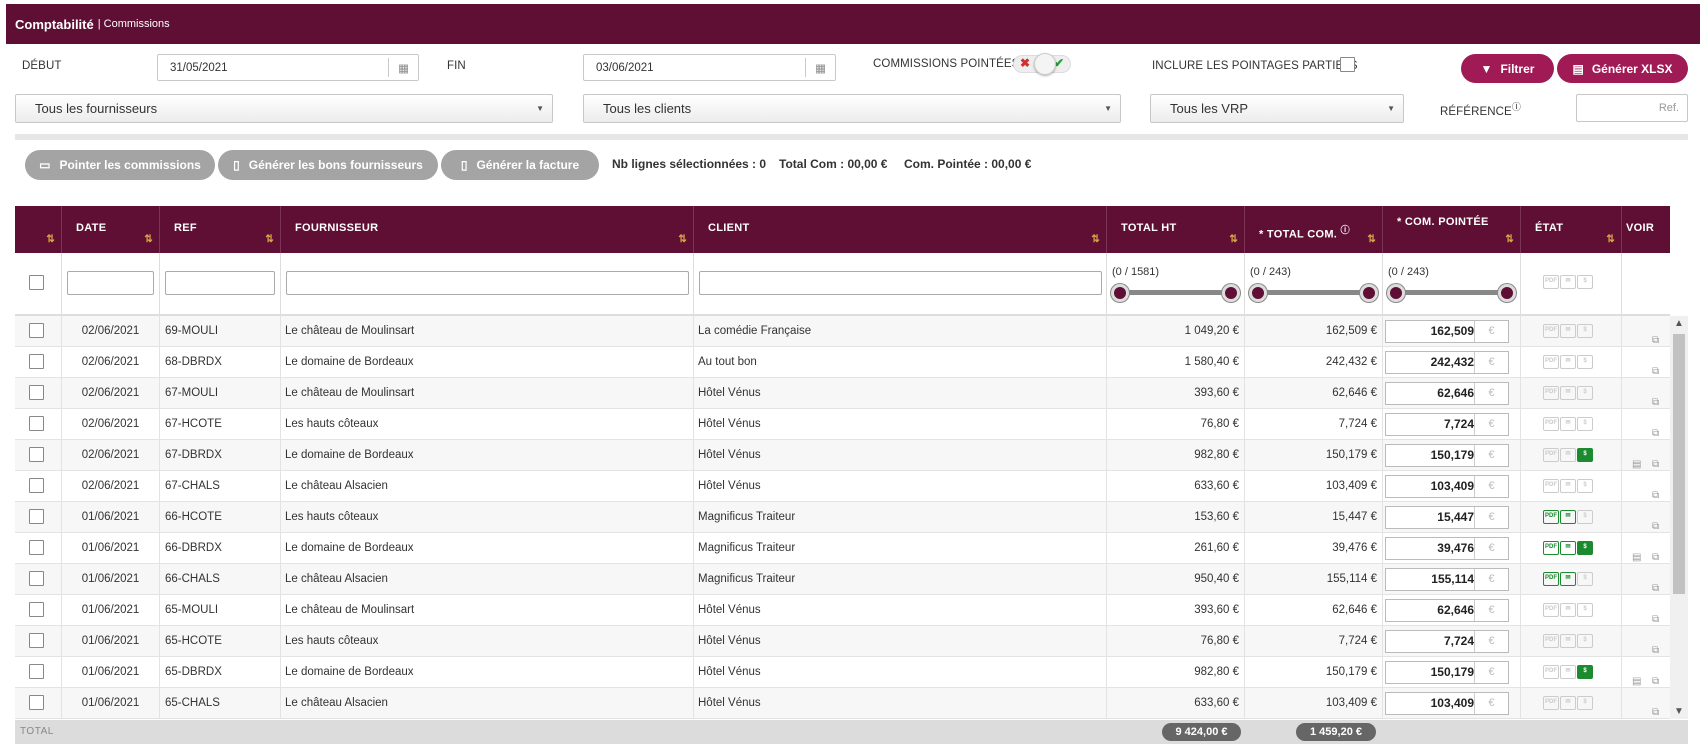 The width and height of the screenshot is (1702, 751). What do you see at coordinates (820, 67) in the screenshot?
I see `calendar-icon: ▦` at bounding box center [820, 67].